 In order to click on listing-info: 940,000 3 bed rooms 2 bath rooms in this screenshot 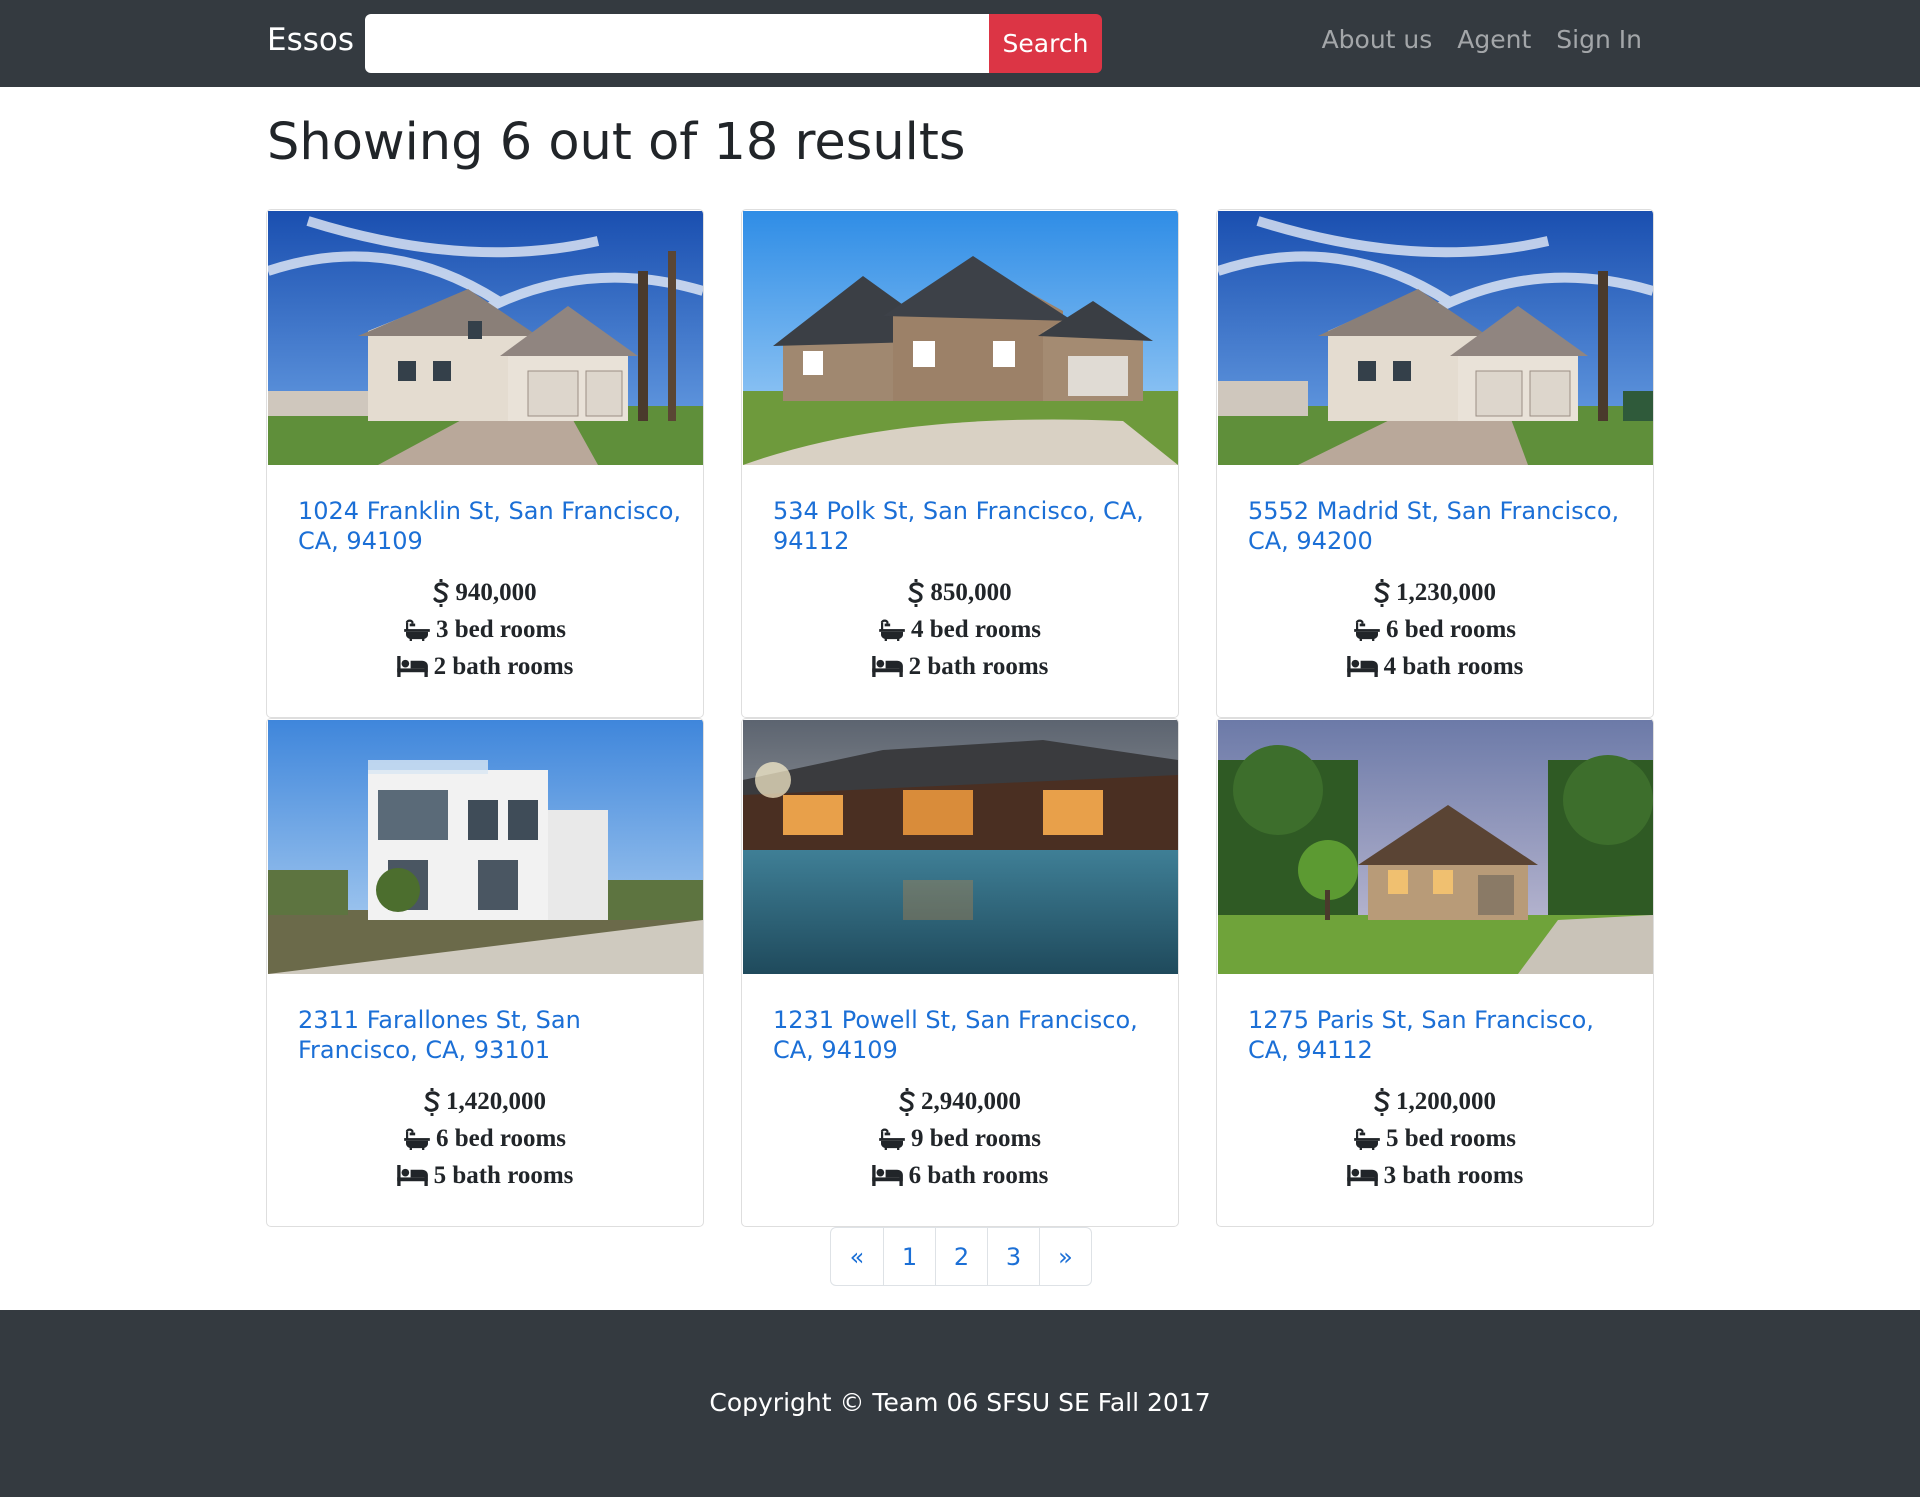, I will do `click(485, 629)`.